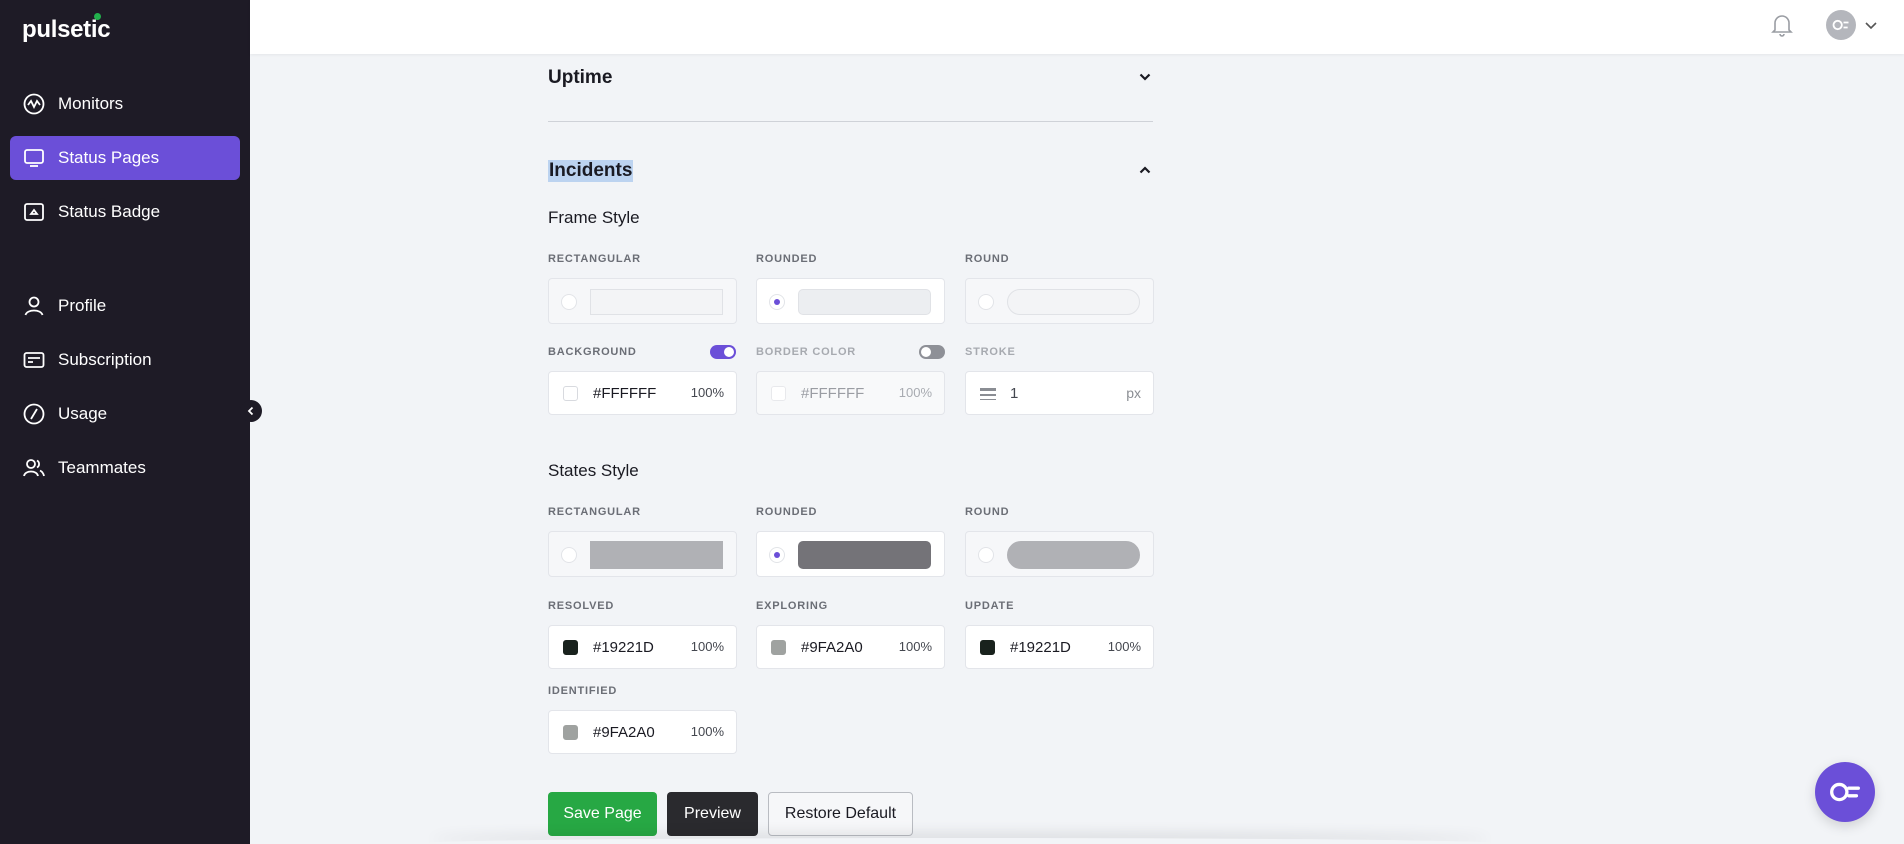 Image resolution: width=1904 pixels, height=844 pixels. What do you see at coordinates (109, 211) in the screenshot?
I see `sidebar-item-label: Status Badge` at bounding box center [109, 211].